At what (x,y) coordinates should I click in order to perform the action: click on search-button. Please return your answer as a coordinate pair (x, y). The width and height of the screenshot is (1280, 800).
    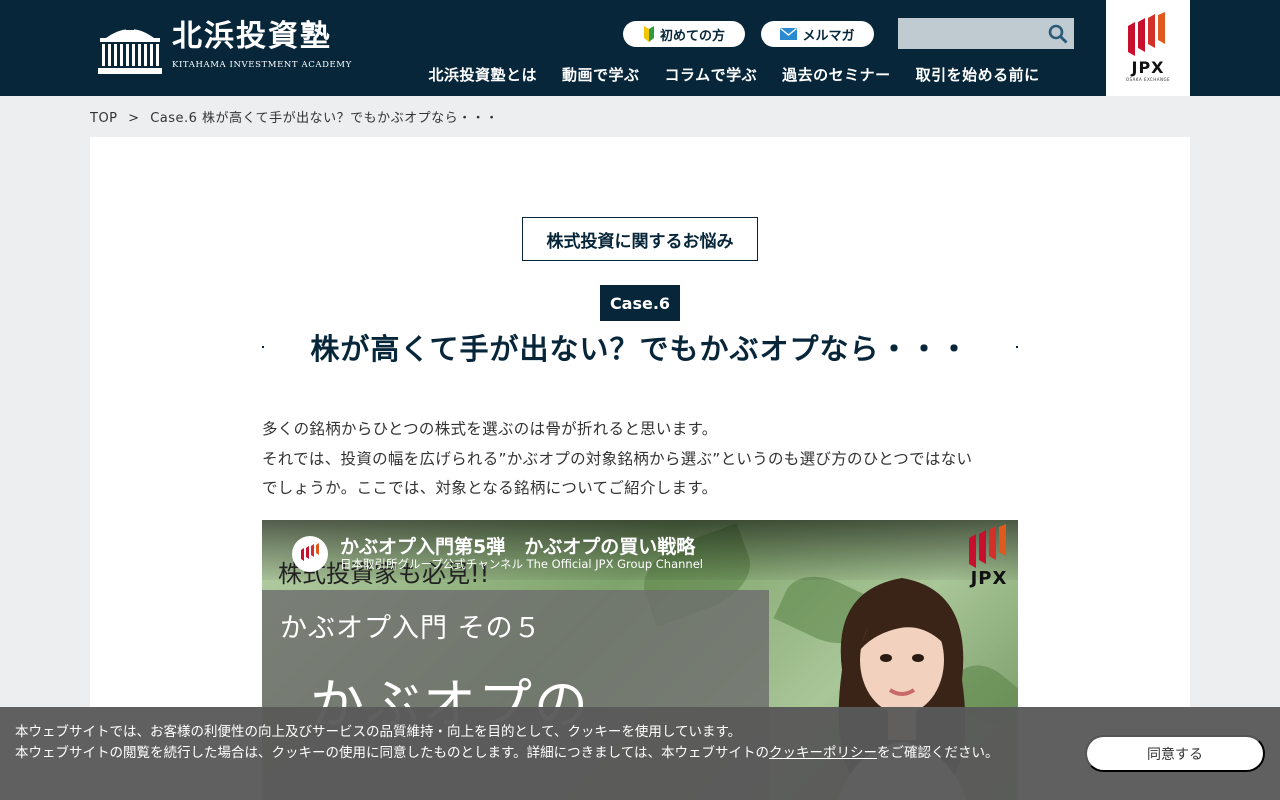
    Looking at the image, I should click on (1058, 34).